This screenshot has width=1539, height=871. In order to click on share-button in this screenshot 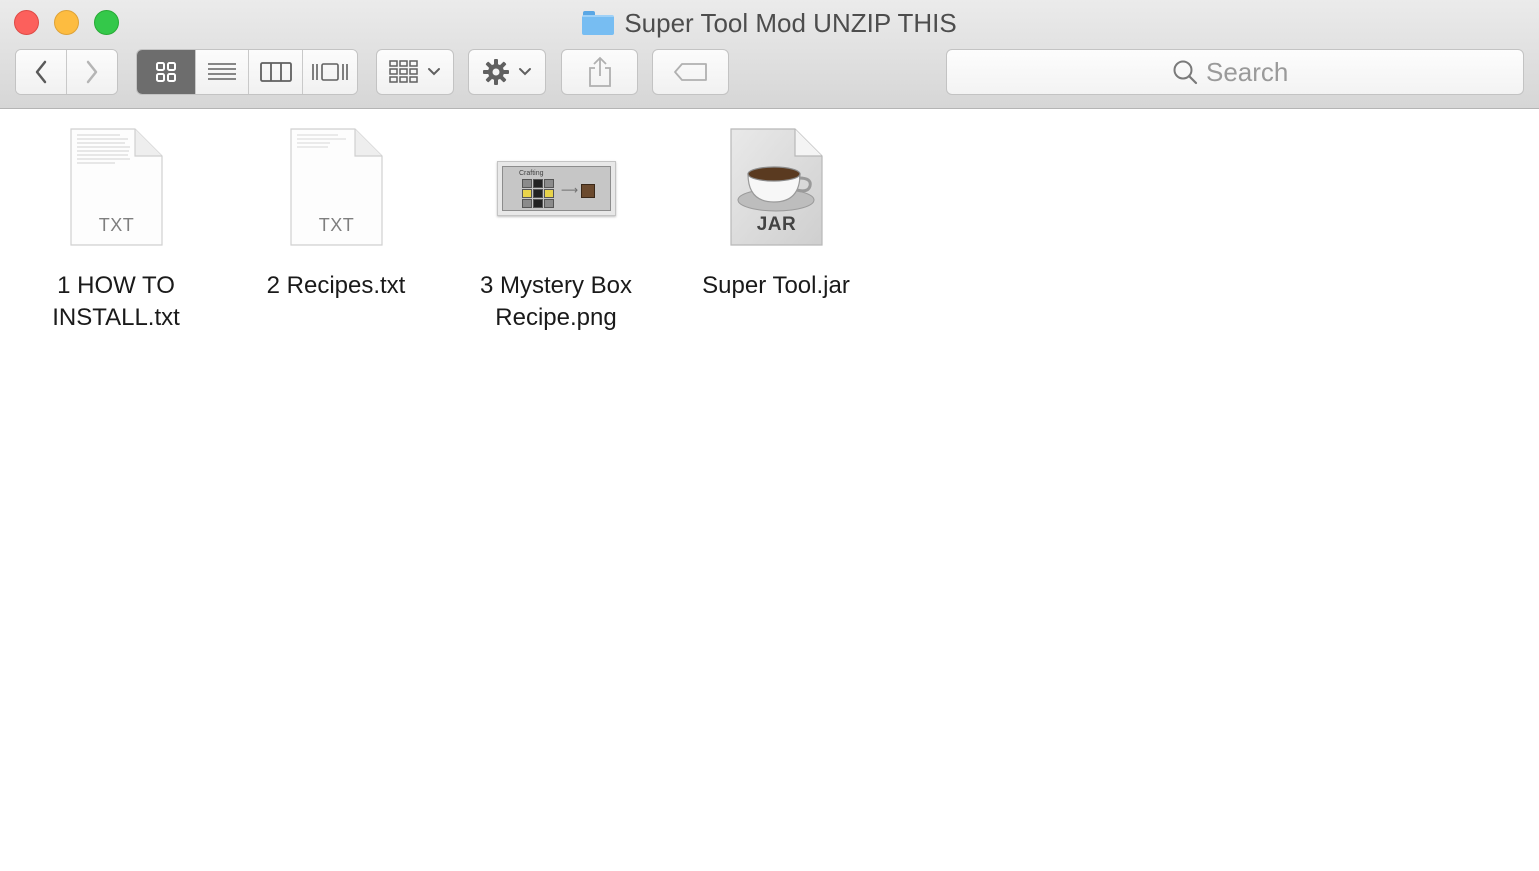, I will do `click(599, 72)`.